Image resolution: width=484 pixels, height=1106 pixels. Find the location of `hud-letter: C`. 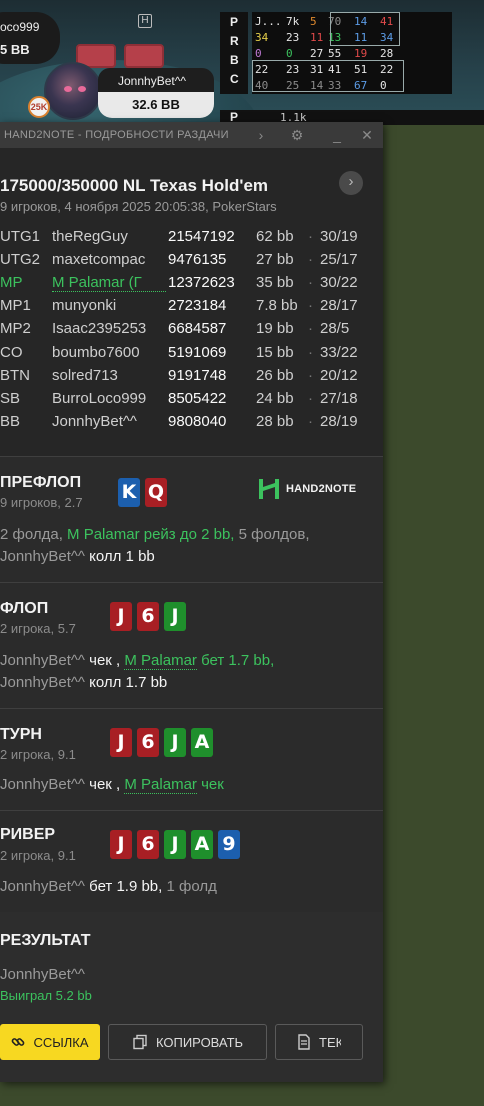

hud-letter: C is located at coordinates (234, 79).